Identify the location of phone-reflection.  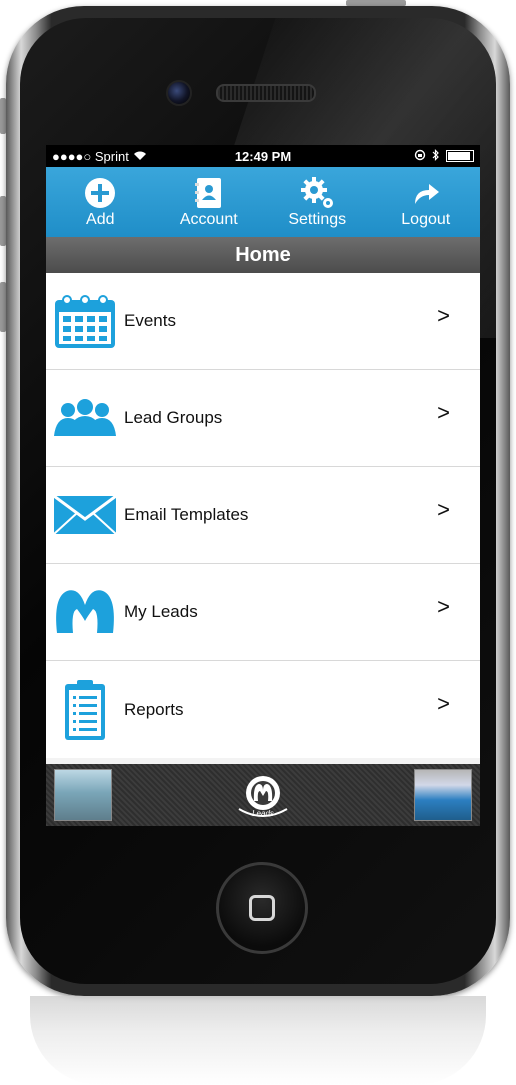
(258, 1040).